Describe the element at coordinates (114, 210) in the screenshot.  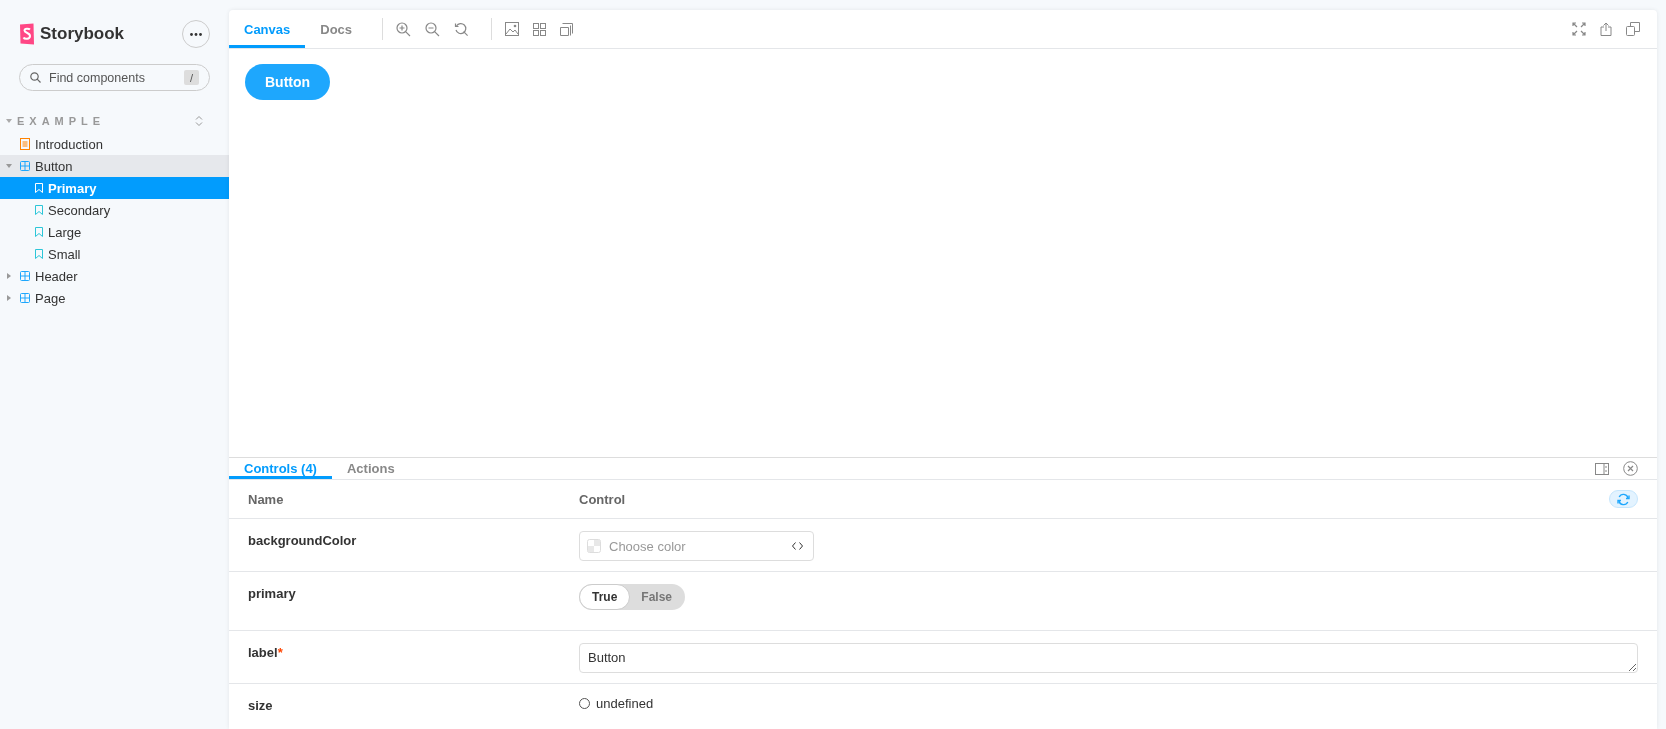
I see `tree-item: Secondary` at that location.